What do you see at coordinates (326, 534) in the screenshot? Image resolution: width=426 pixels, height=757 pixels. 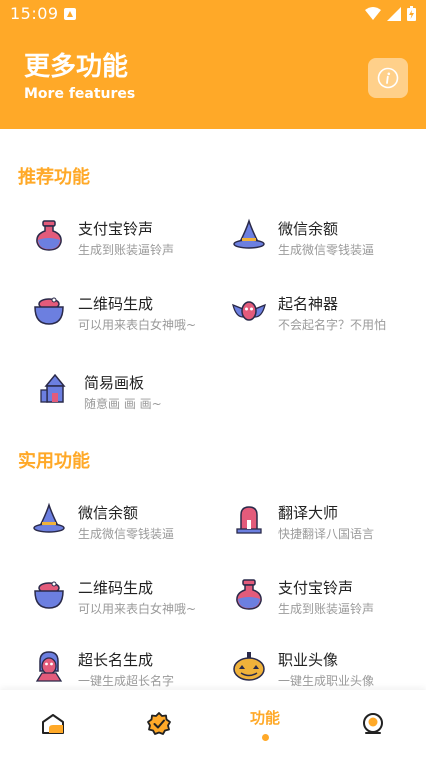 I see `feature-desc: 快捷翻译八国语言` at bounding box center [326, 534].